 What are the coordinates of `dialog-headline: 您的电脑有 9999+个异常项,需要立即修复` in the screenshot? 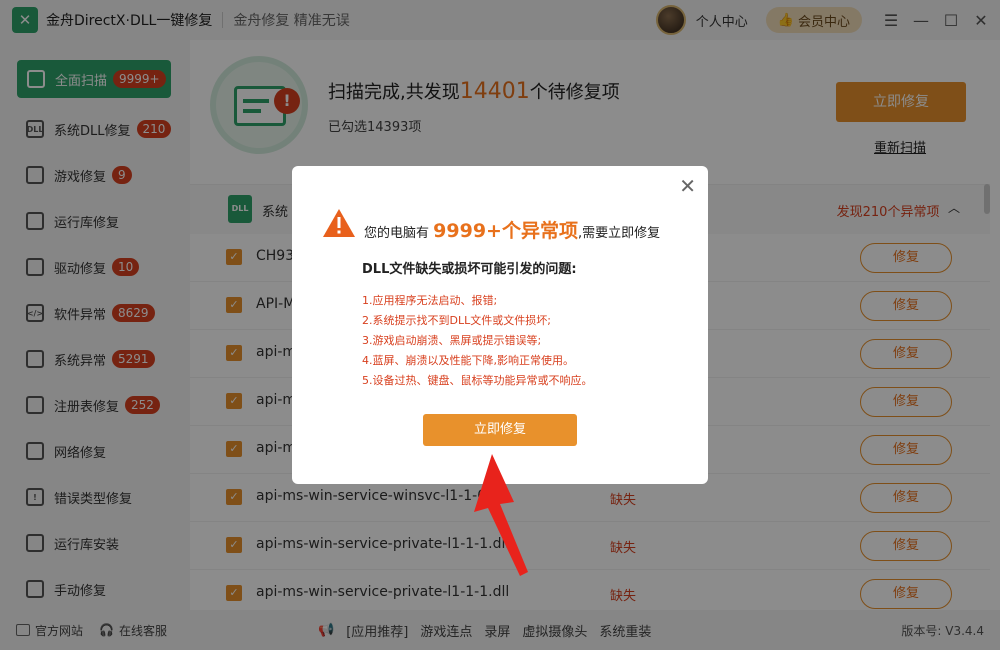 It's located at (512, 229).